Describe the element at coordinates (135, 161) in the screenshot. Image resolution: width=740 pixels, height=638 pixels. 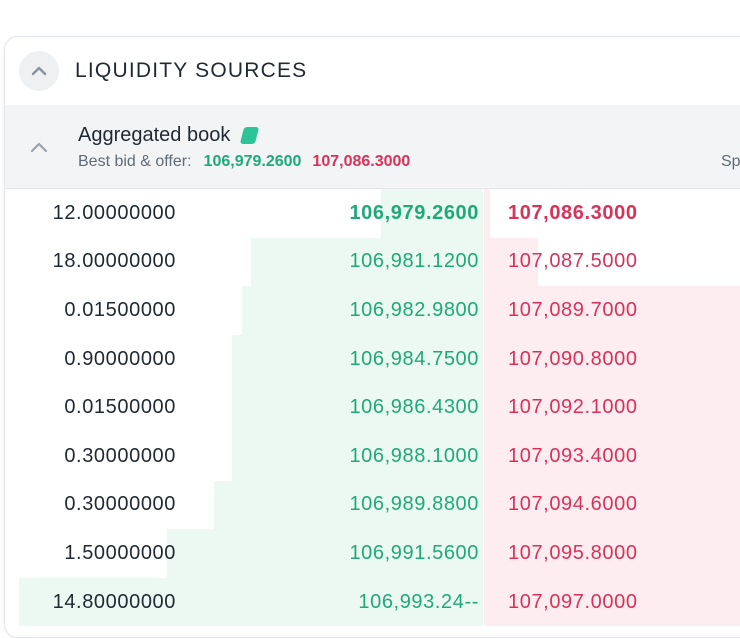
I see `bbo-label: Best bid & offer:` at that location.